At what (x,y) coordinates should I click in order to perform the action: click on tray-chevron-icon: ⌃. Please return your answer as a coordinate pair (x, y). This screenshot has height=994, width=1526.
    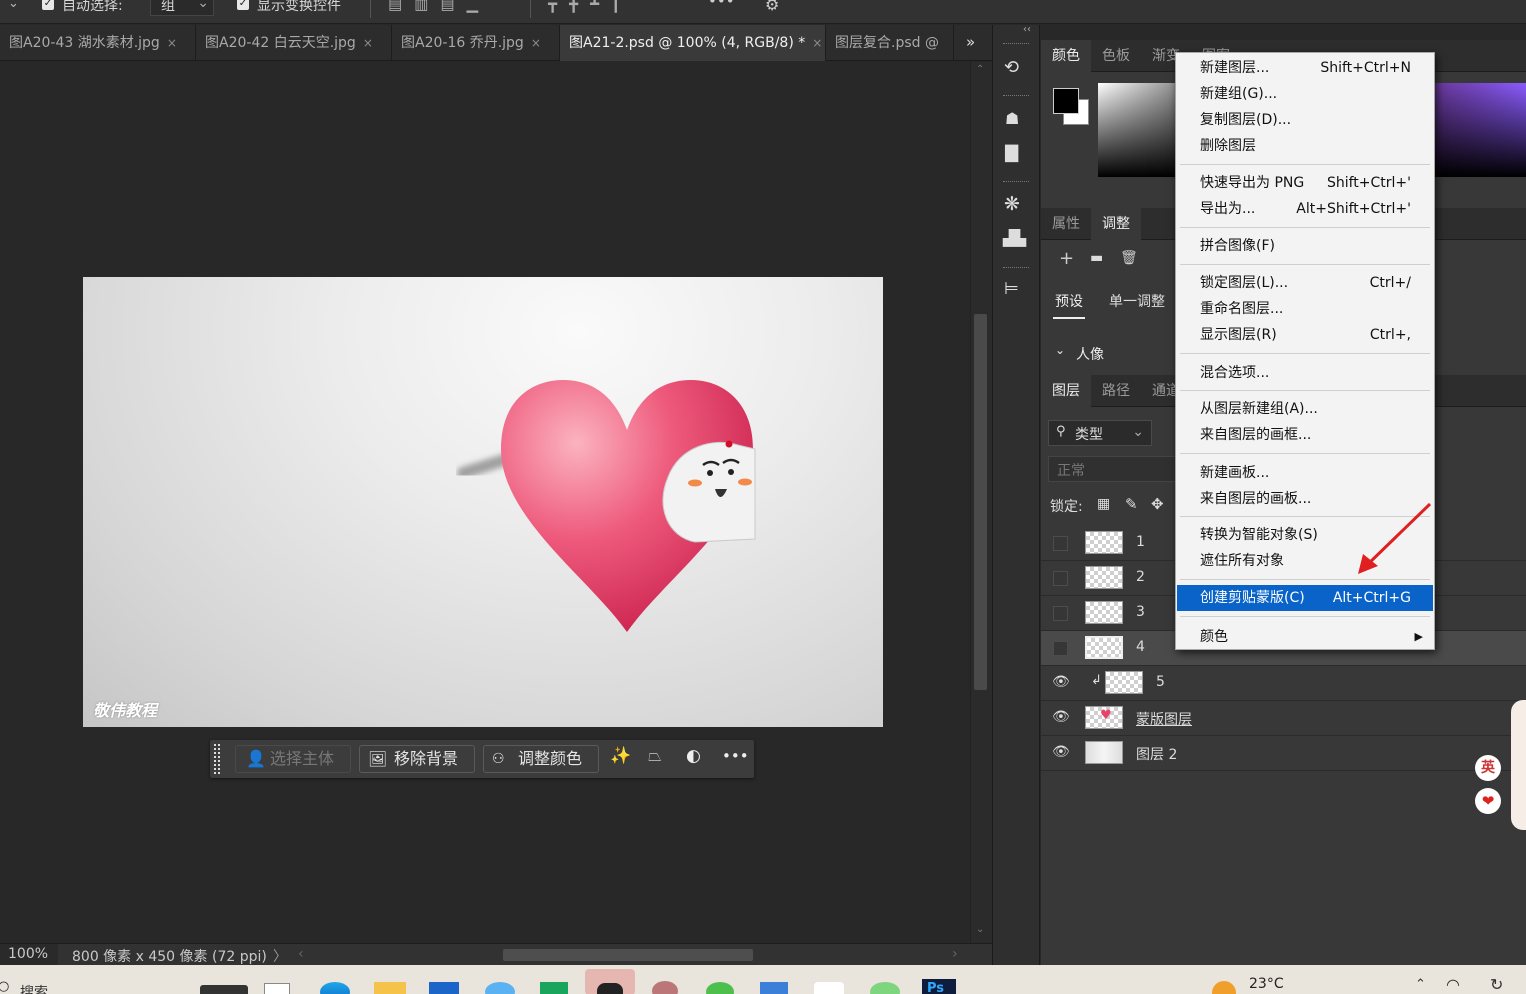
    Looking at the image, I should click on (1420, 984).